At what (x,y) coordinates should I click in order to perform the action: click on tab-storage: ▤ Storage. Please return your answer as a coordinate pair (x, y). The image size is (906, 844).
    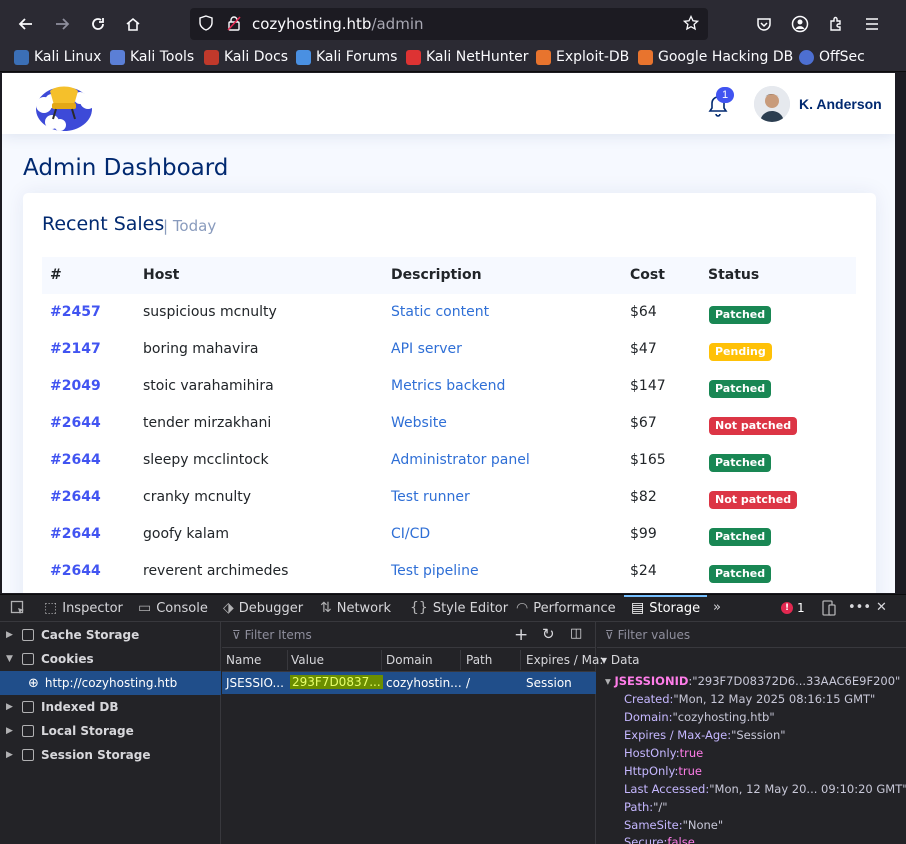
    Looking at the image, I should click on (665, 608).